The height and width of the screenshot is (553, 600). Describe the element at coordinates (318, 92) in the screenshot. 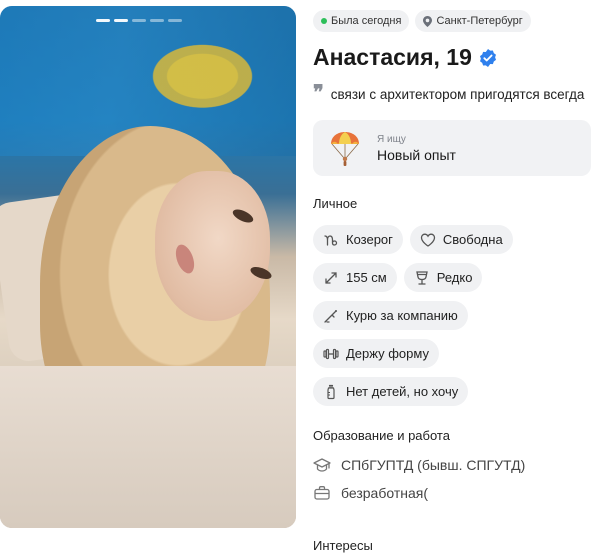

I see `quote-icon: ❞` at that location.